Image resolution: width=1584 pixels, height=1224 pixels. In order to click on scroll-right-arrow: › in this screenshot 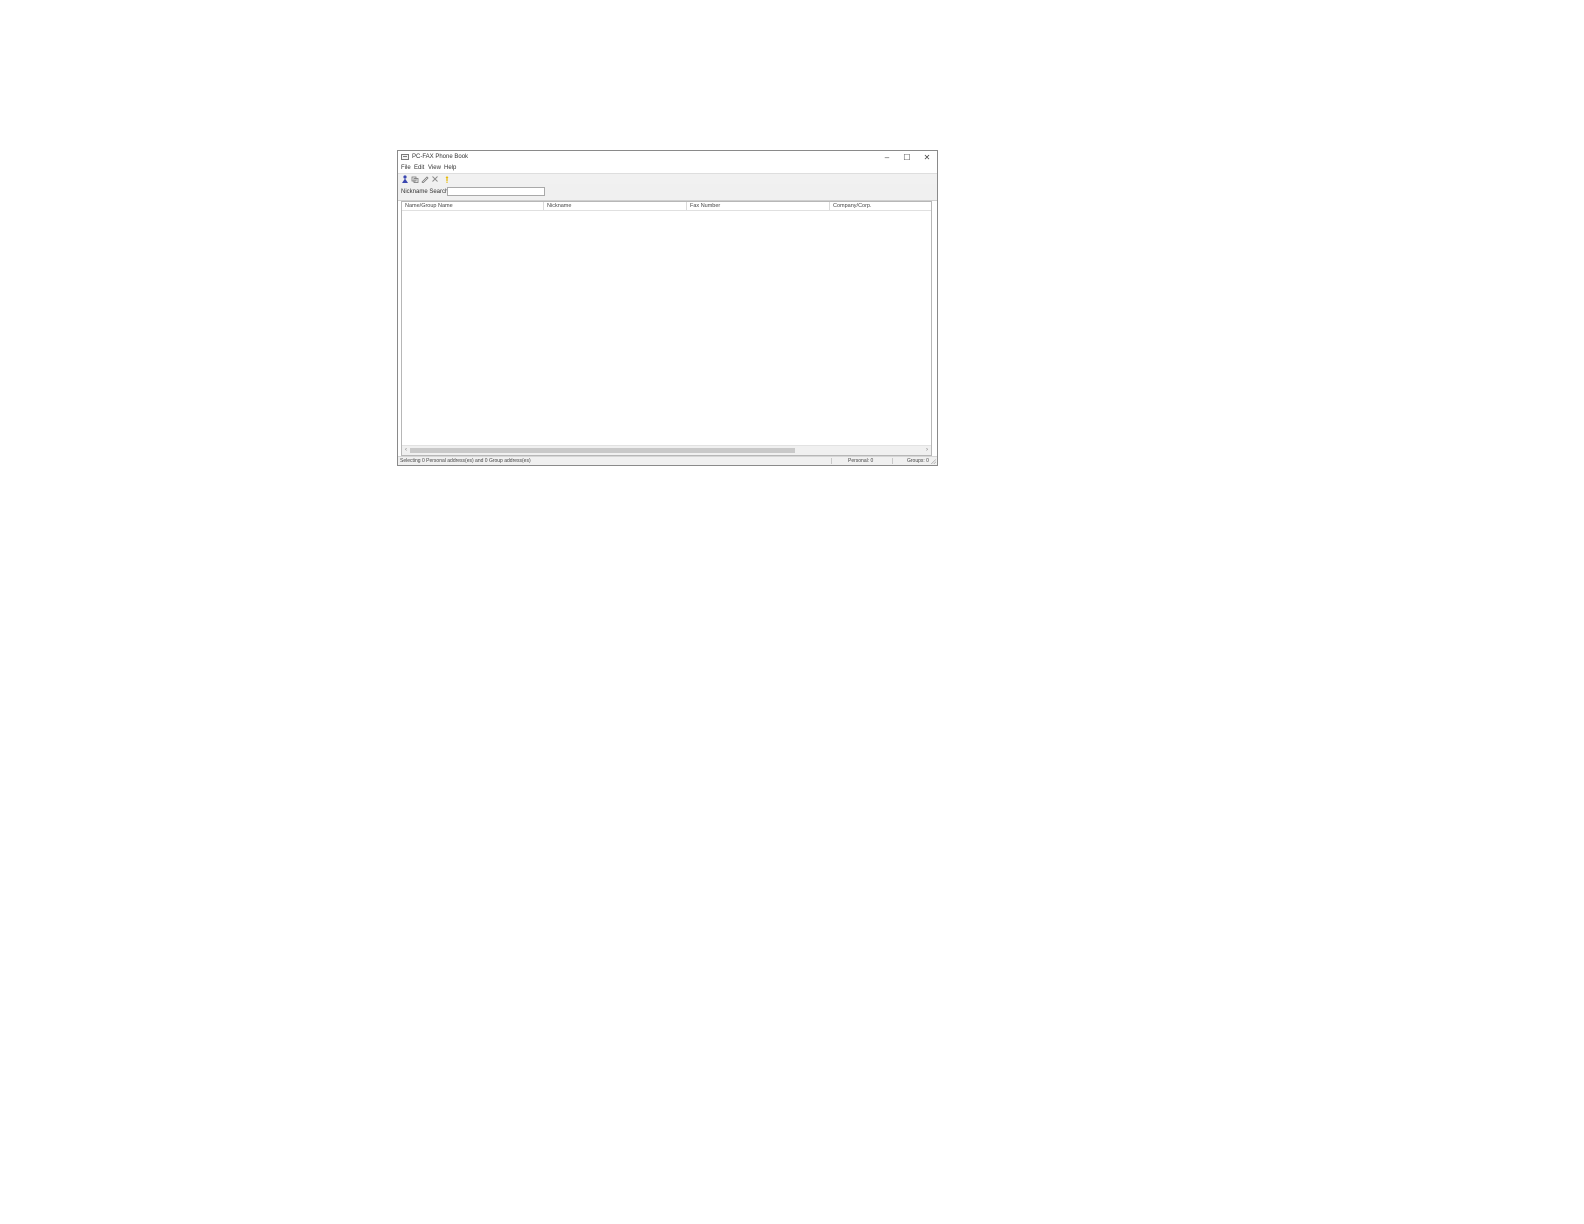, I will do `click(927, 450)`.